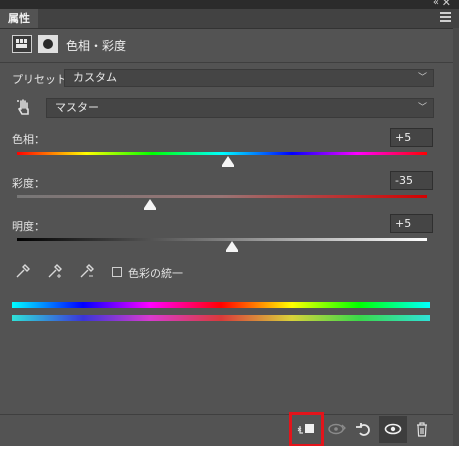 Image resolution: width=459 pixels, height=451 pixels. Describe the element at coordinates (229, 45) in the screenshot. I see `adjustment-header: 色相・彩度` at that location.